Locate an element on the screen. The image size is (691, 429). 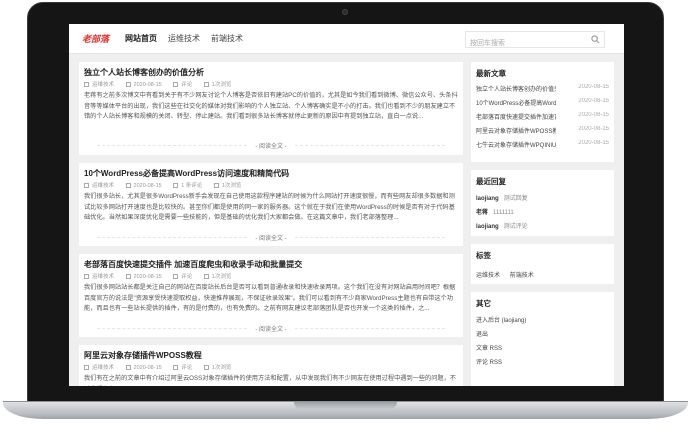
tag-link: 前端技术 is located at coordinates (522, 276).